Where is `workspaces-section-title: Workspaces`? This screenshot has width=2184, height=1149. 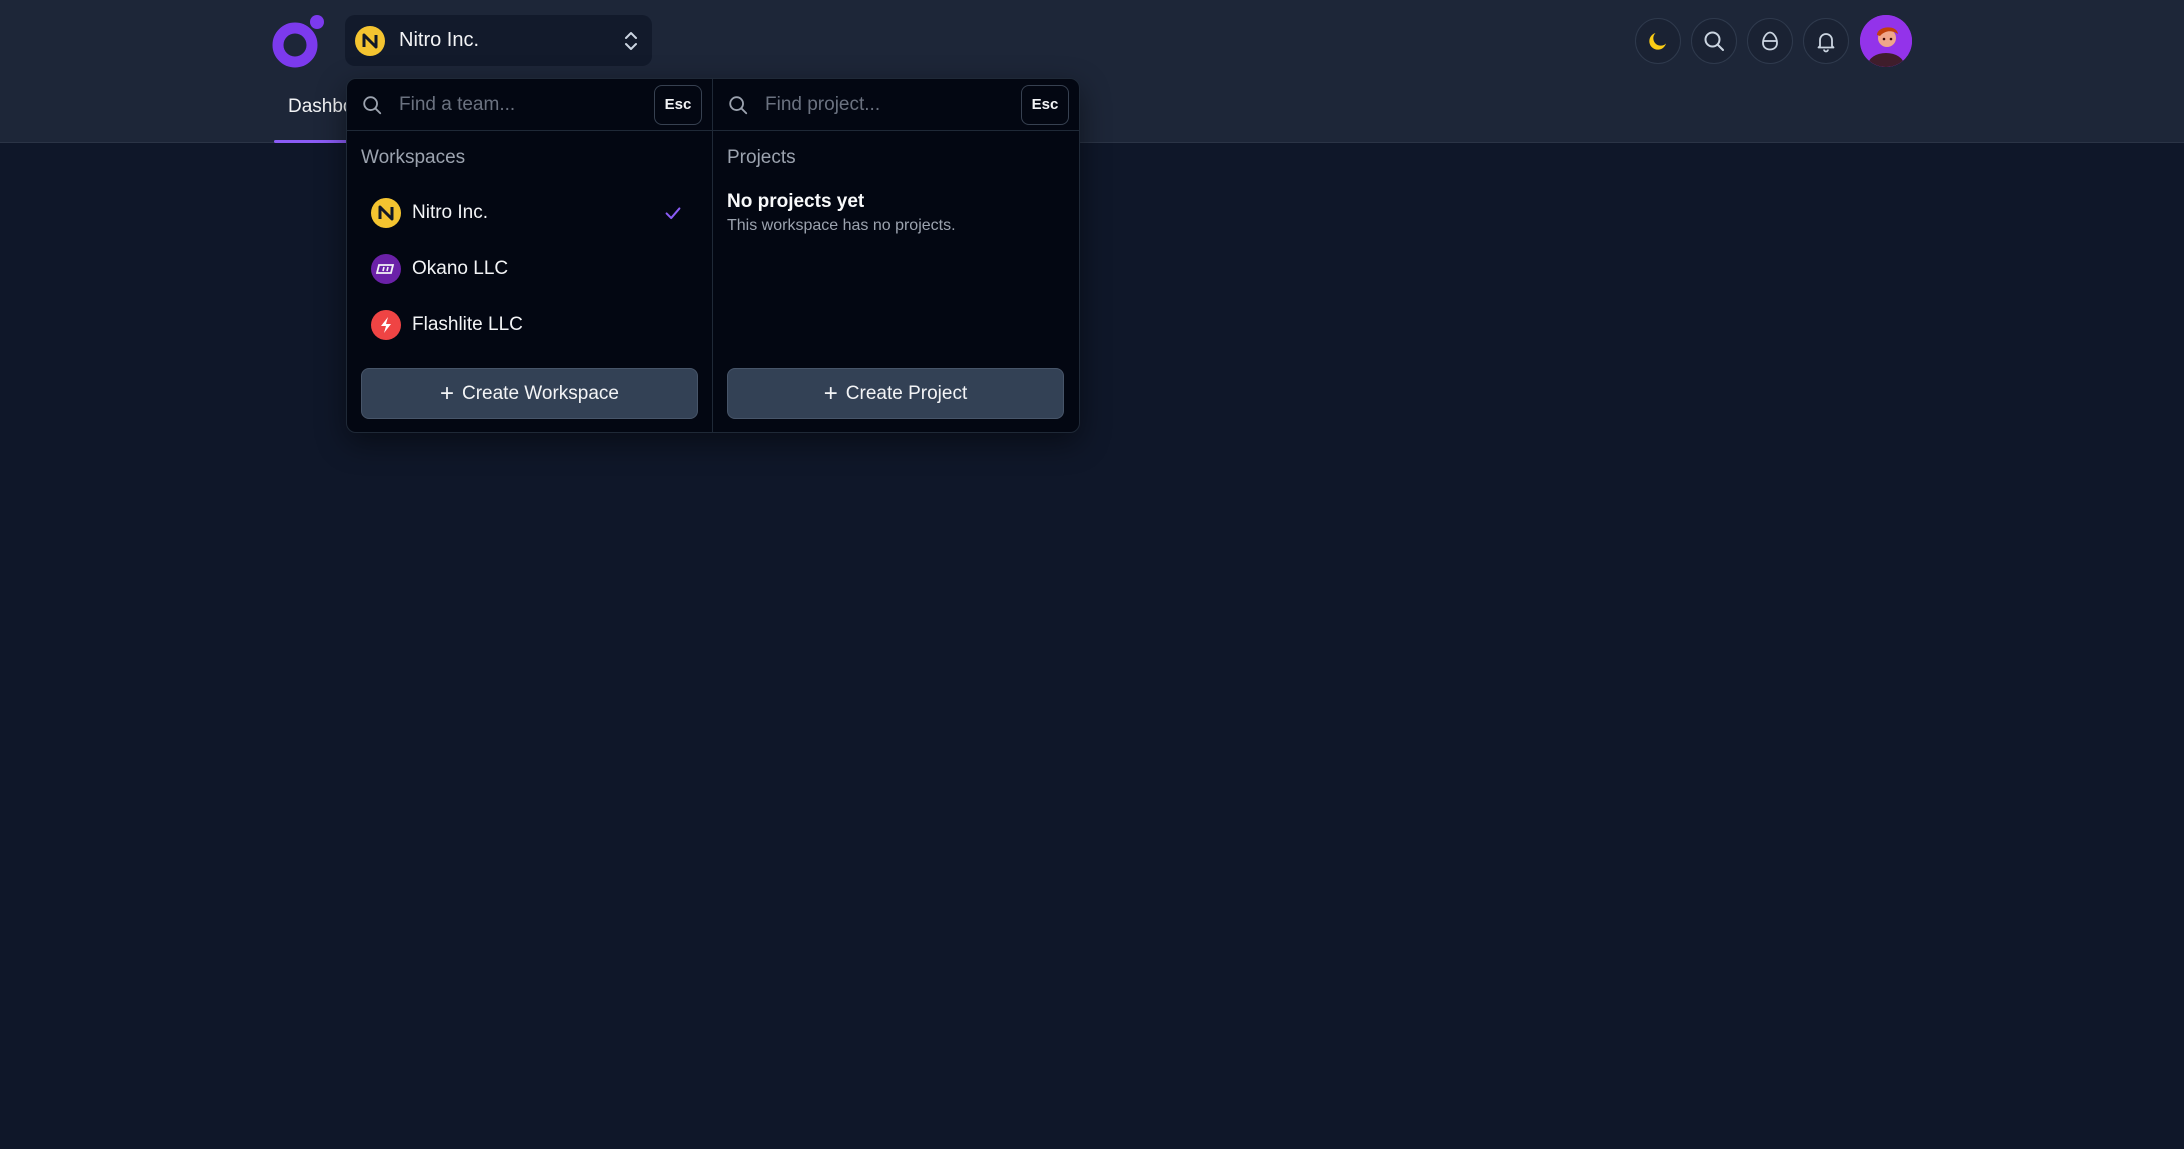
workspaces-section-title: Workspaces is located at coordinates (413, 157).